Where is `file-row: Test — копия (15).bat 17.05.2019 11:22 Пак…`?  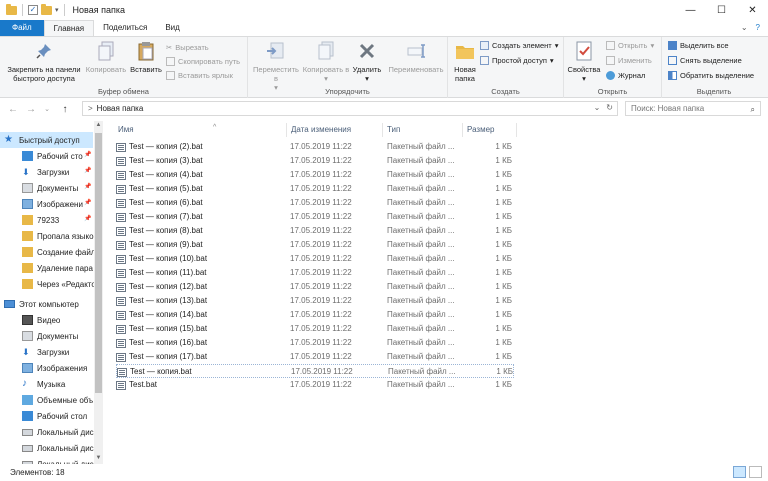
file-row: Test — копия (15).bat 17.05.2019 11:22 Пак… is located at coordinates (315, 329).